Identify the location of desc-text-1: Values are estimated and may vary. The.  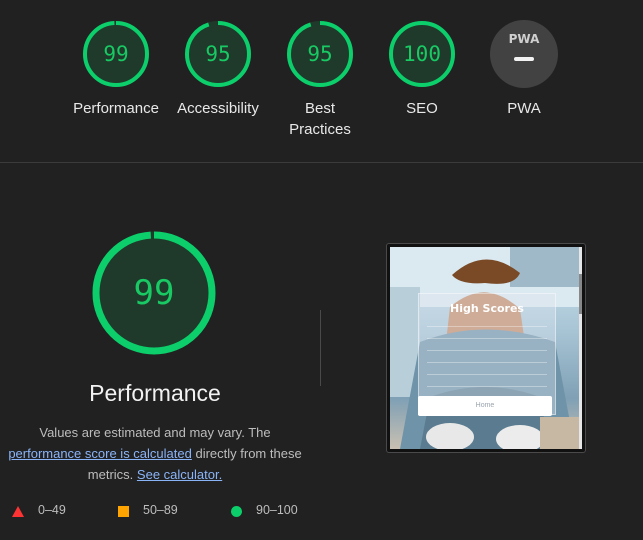
(155, 432).